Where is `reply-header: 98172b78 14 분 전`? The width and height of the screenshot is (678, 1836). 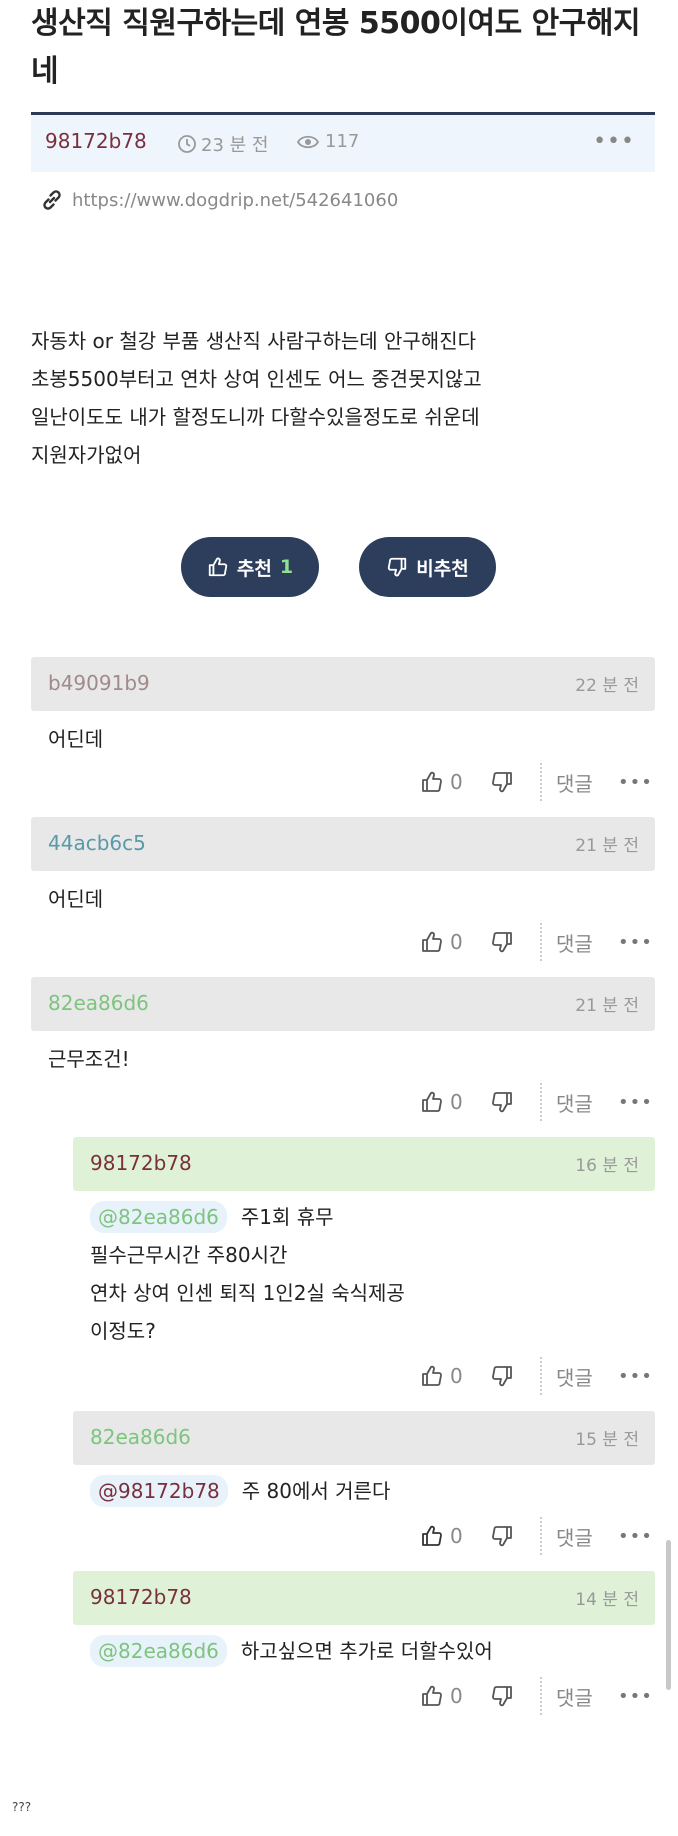
reply-header: 98172b78 14 분 전 is located at coordinates (364, 1598).